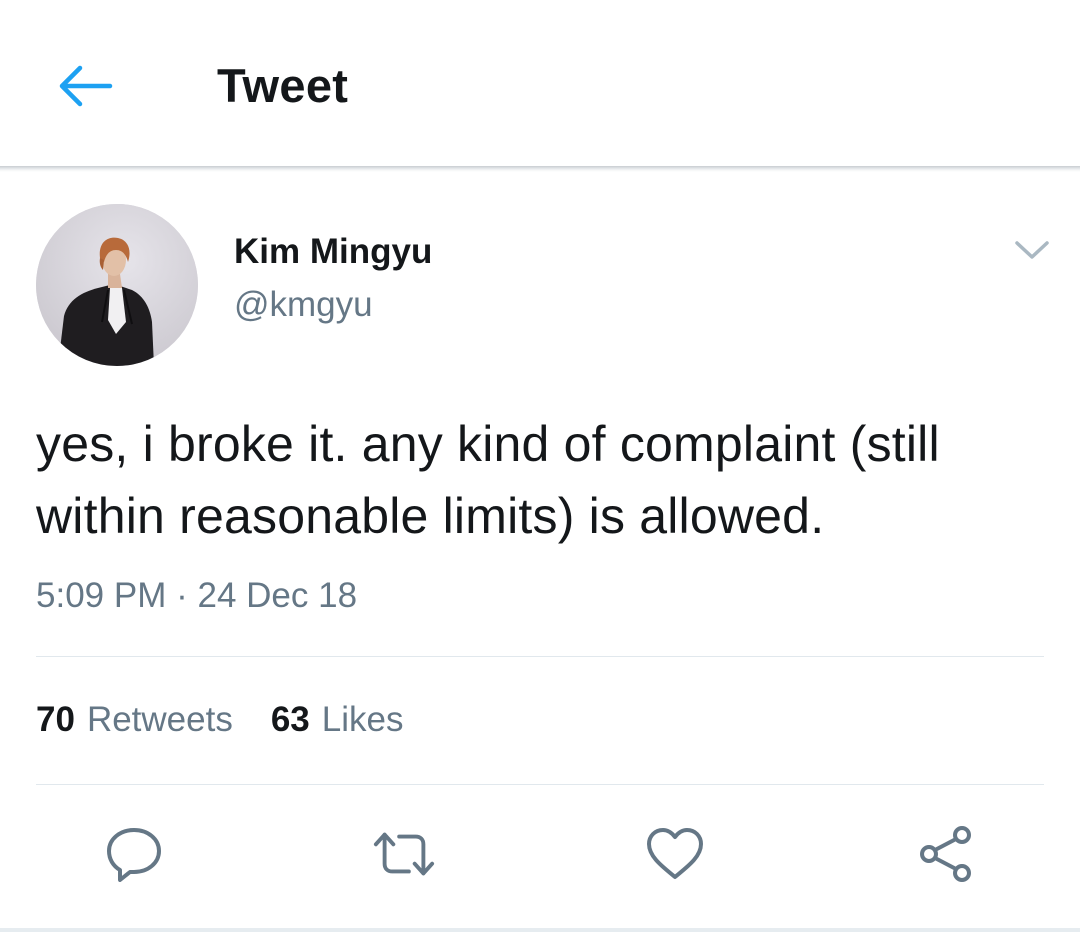  What do you see at coordinates (101, 595) in the screenshot?
I see `tweet-time: 5:09 PM` at bounding box center [101, 595].